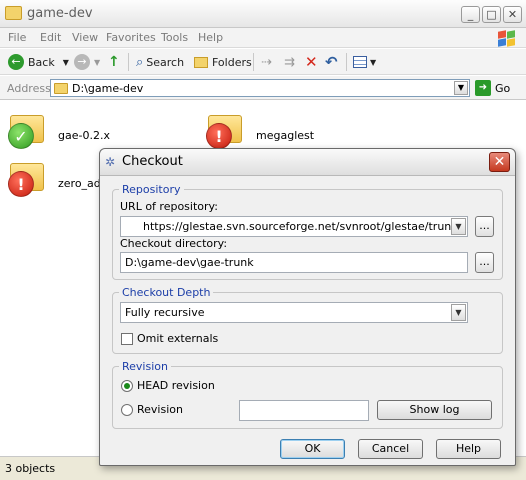 This screenshot has height=480, width=526. What do you see at coordinates (232, 62) in the screenshot?
I see `folders-label: Folders` at bounding box center [232, 62].